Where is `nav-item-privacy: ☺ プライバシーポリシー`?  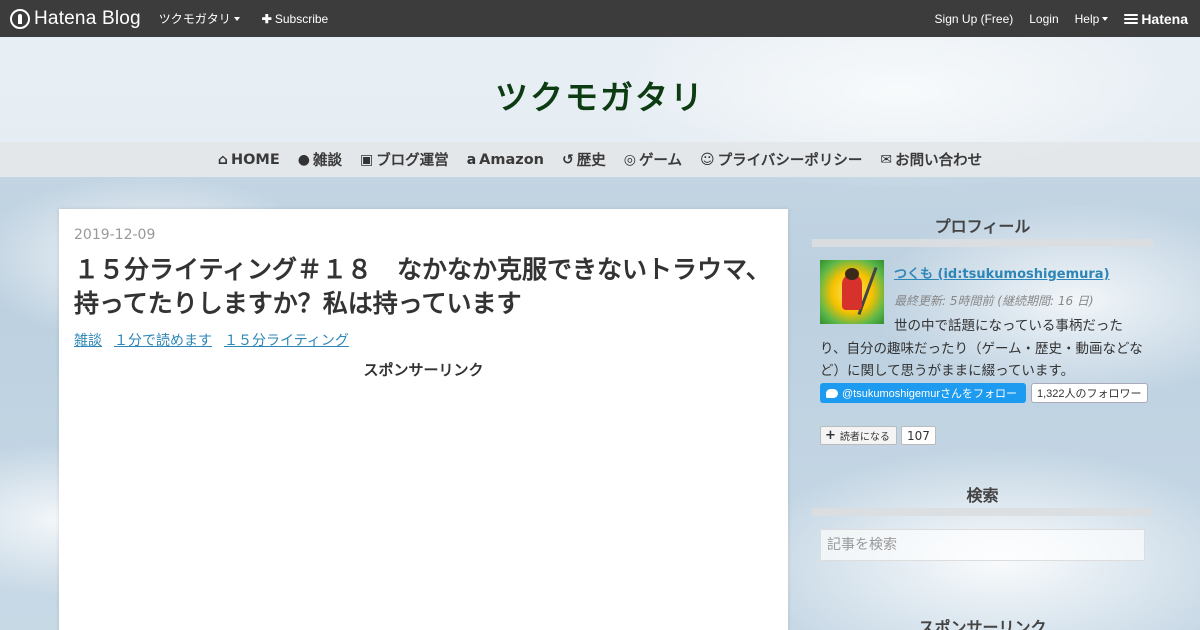 nav-item-privacy: ☺ プライバシーポリシー is located at coordinates (781, 159).